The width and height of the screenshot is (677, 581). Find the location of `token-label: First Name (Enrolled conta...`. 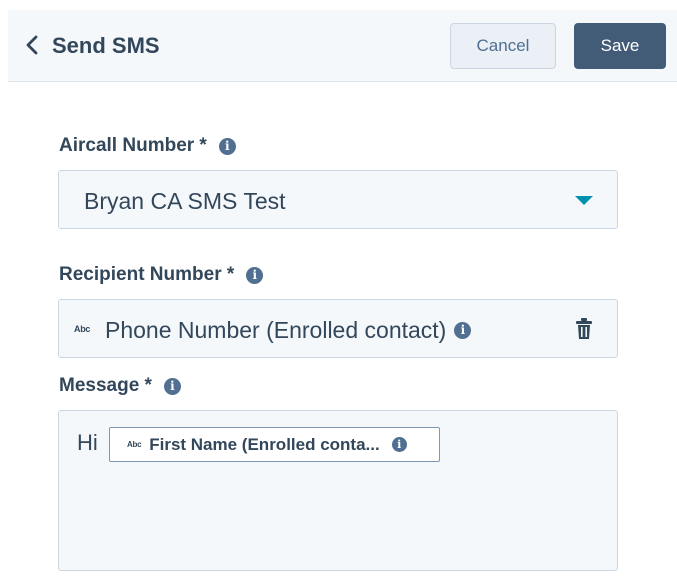

token-label: First Name (Enrolled conta... is located at coordinates (264, 444).